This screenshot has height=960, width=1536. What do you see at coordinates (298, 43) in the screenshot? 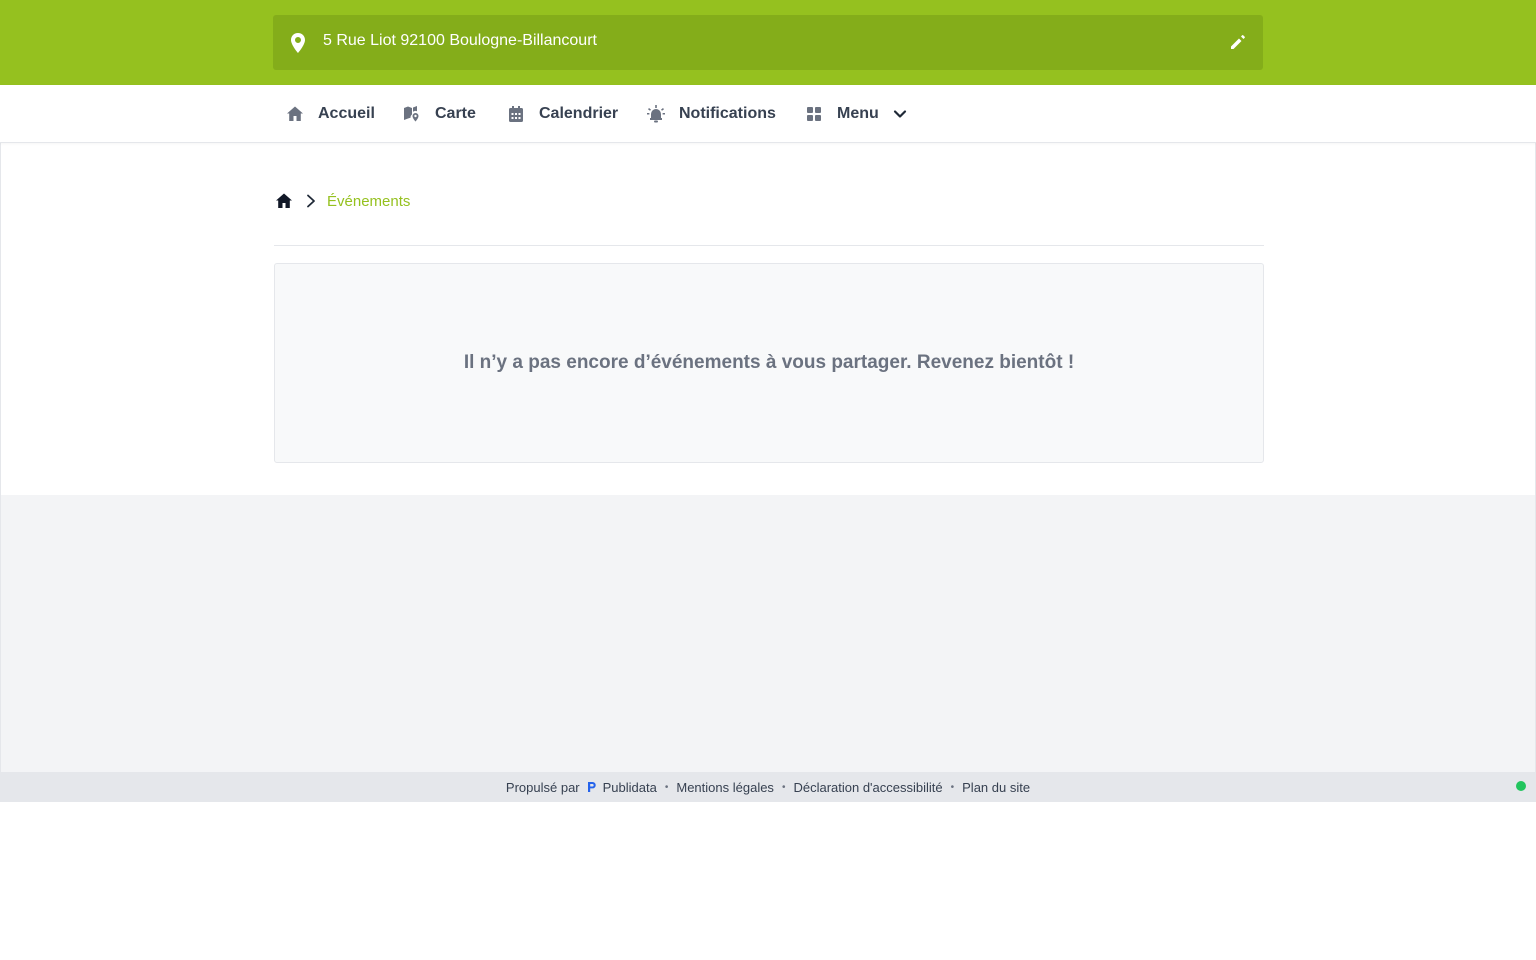
I see `location-pin-icon` at bounding box center [298, 43].